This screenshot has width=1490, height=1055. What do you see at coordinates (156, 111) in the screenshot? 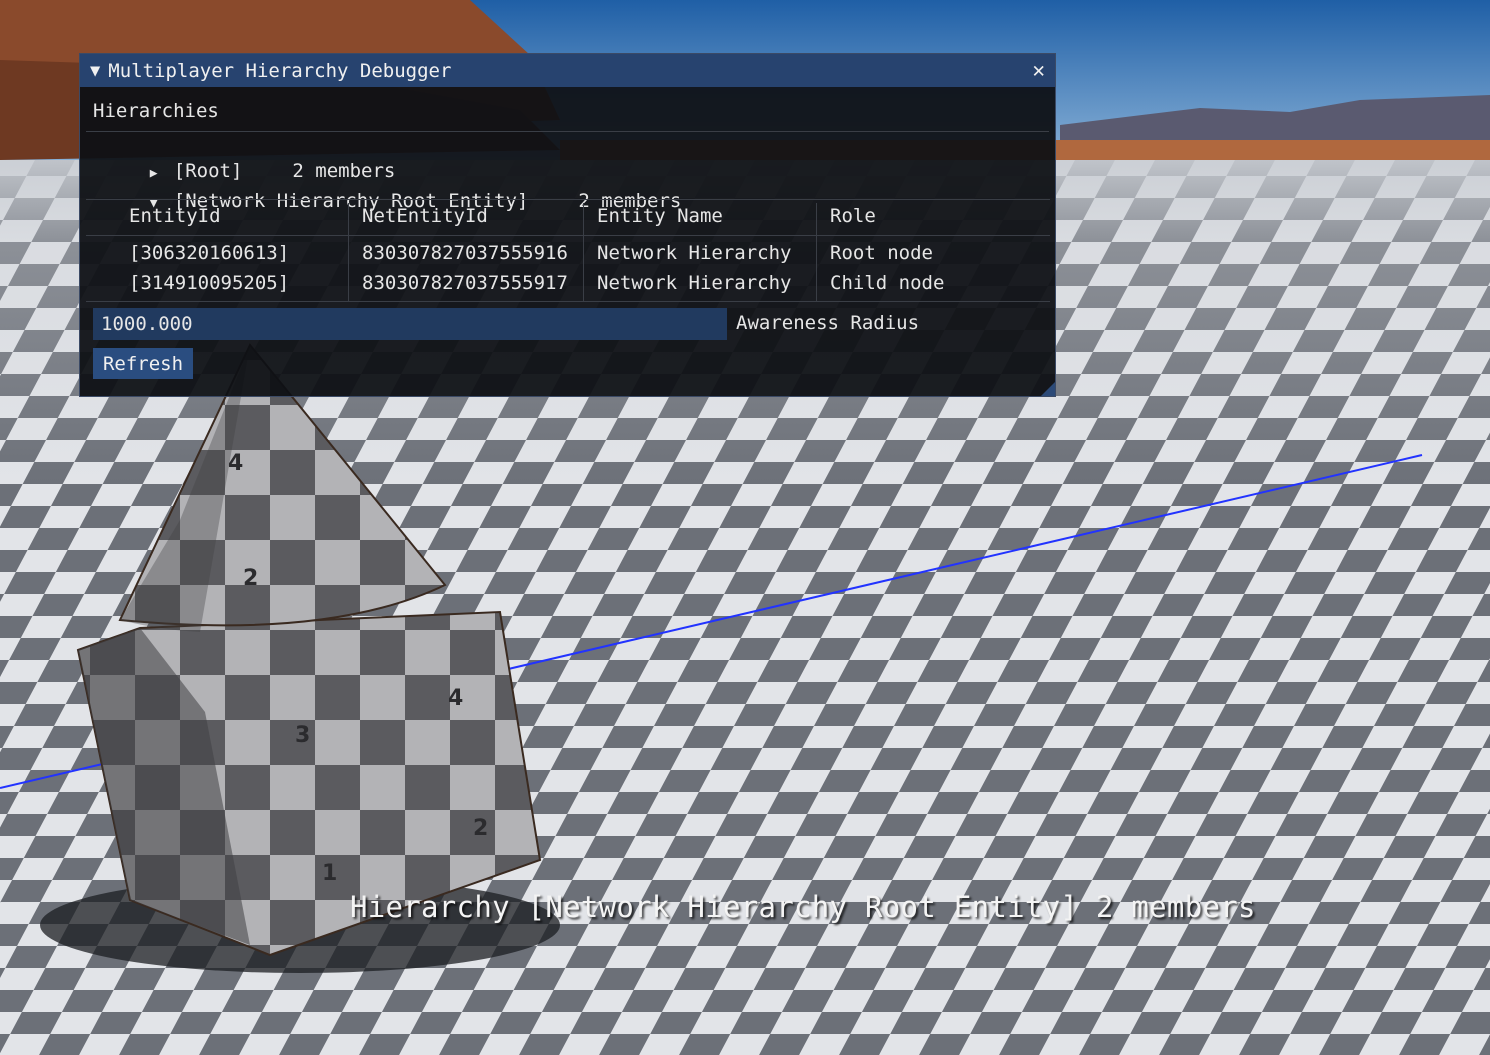
I see `hierarchies-header: Hierarchies` at bounding box center [156, 111].